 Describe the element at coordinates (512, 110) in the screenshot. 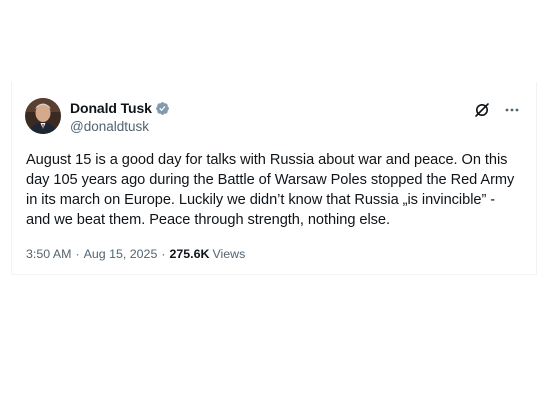

I see `more-options-icon` at that location.